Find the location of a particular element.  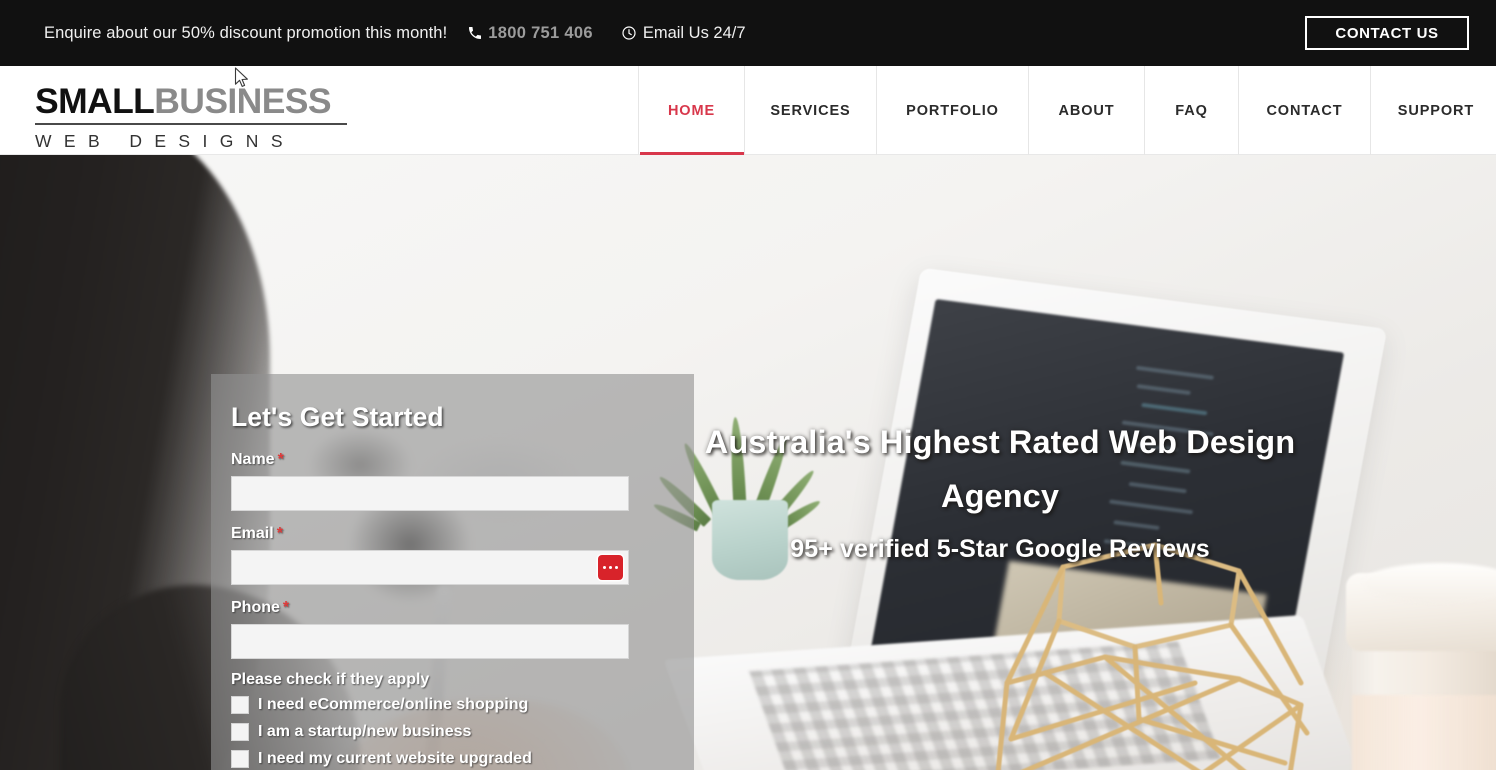

email-input is located at coordinates (430, 567).